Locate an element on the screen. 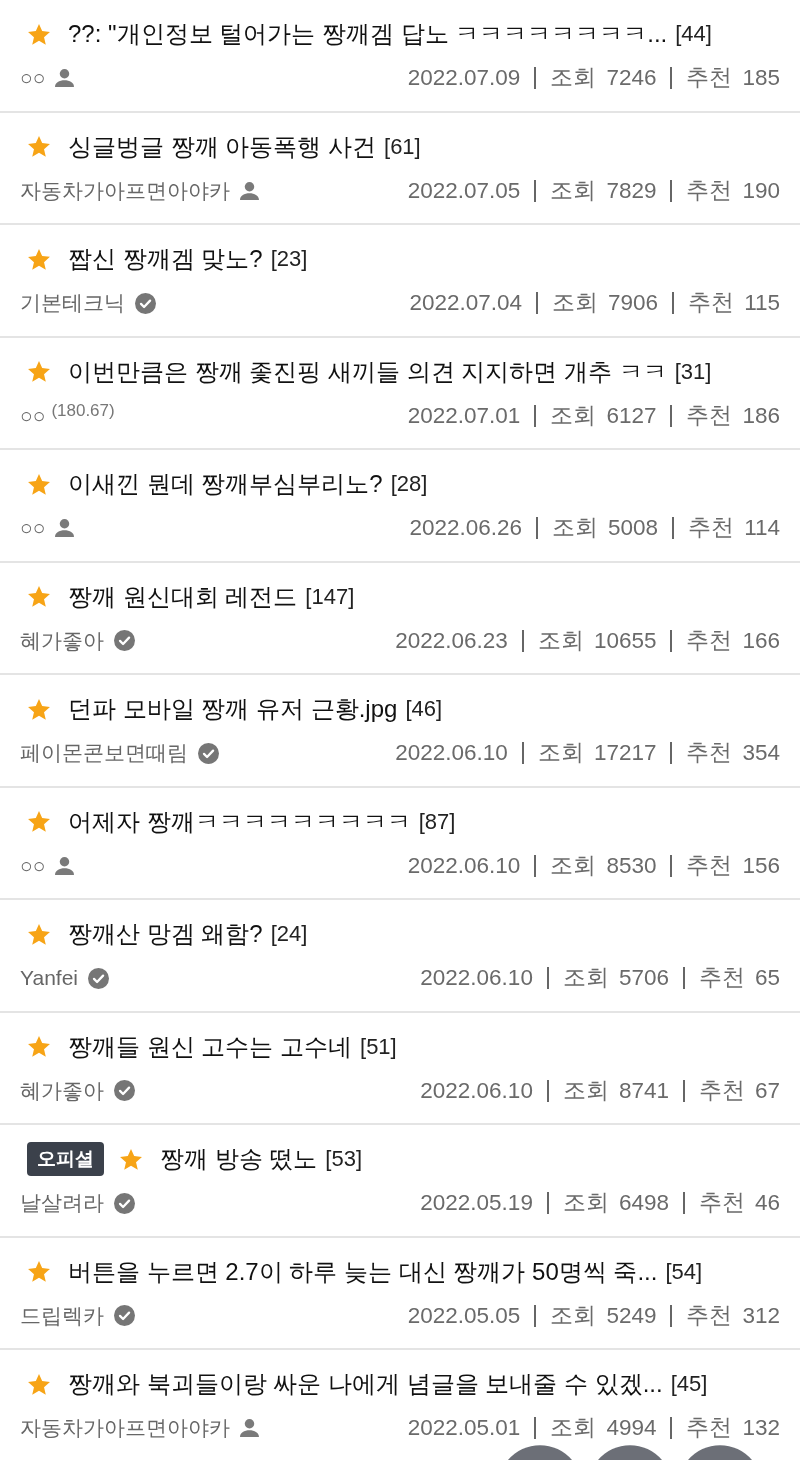 Image resolution: width=800 pixels, height=1460 pixels. views-count: 5008 is located at coordinates (633, 528).